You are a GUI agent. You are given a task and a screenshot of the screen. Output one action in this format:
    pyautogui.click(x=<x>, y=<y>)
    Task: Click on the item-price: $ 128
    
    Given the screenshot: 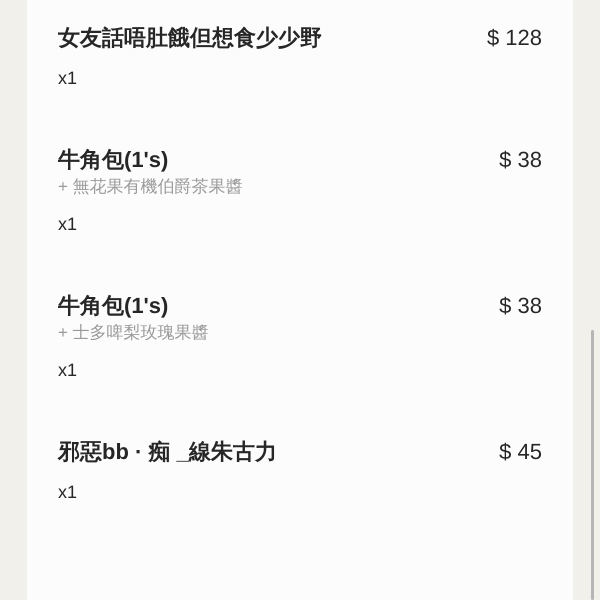 What is the action you would take?
    pyautogui.click(x=514, y=38)
    